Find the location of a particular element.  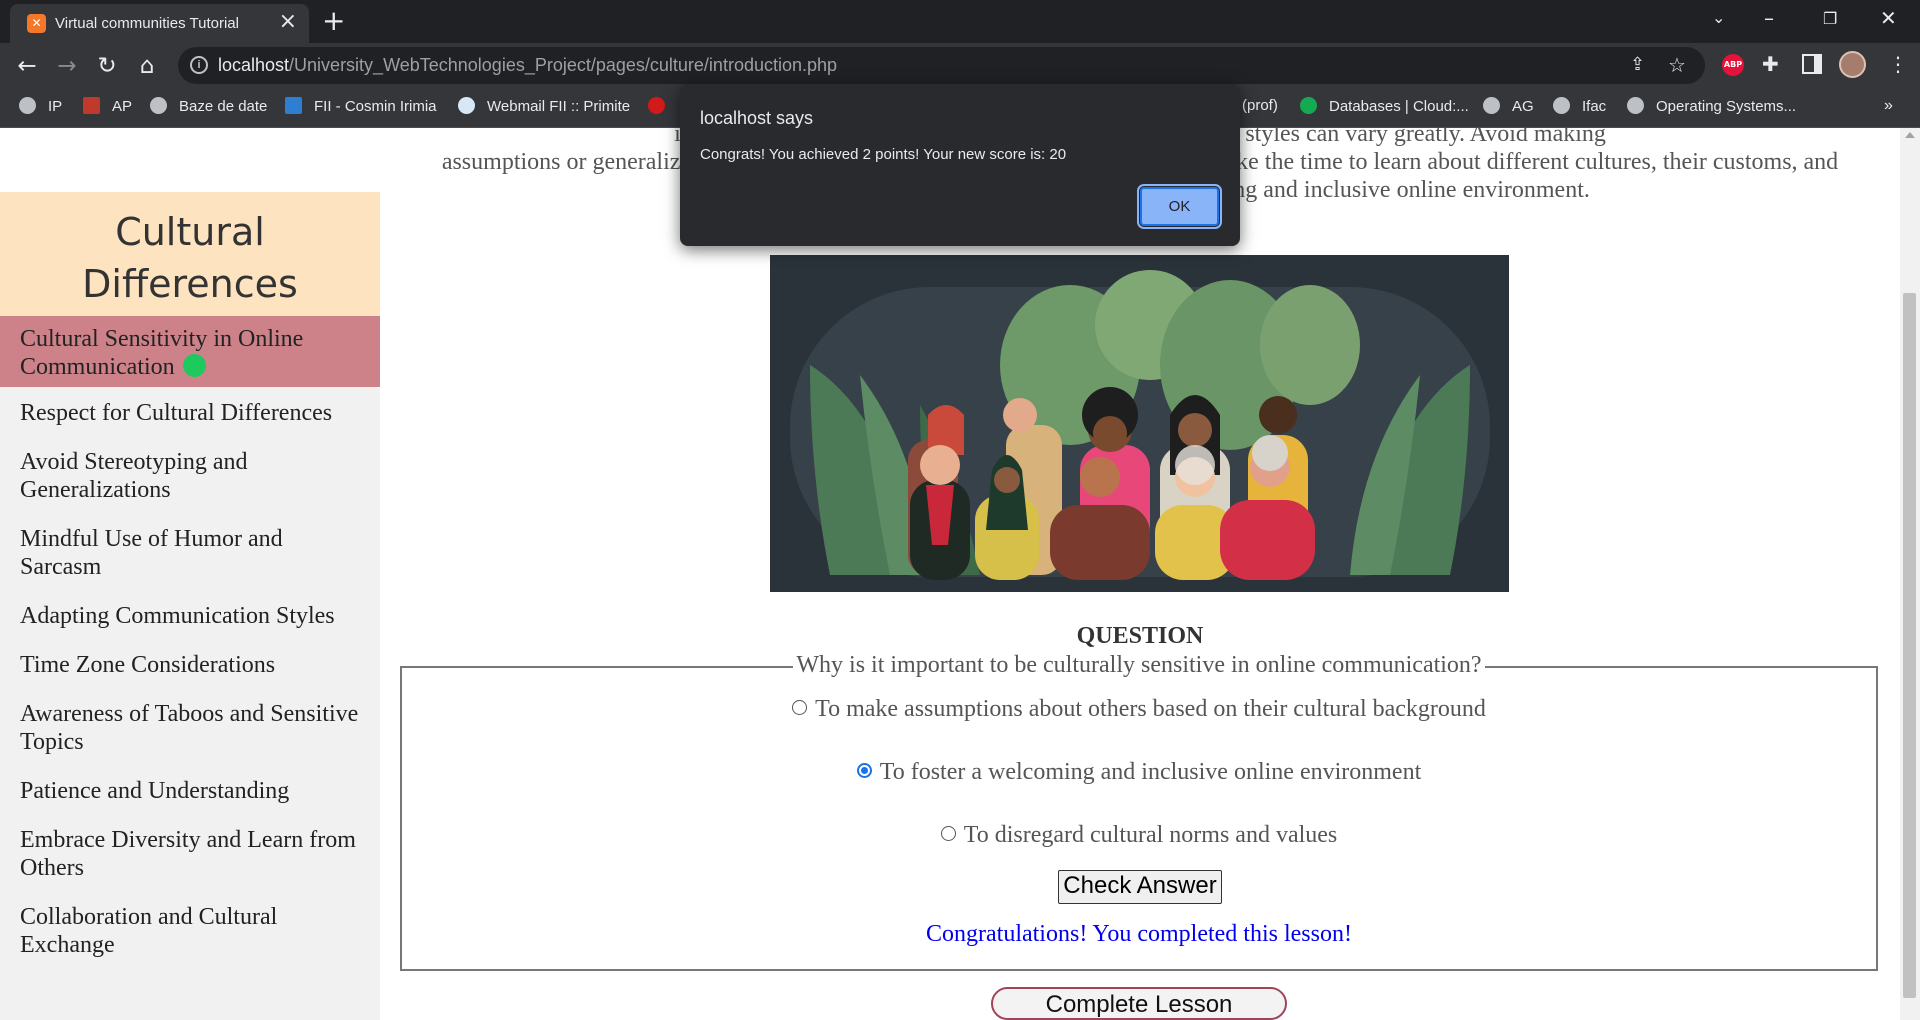

scroll-up-arrow-icon is located at coordinates (1910, 135).